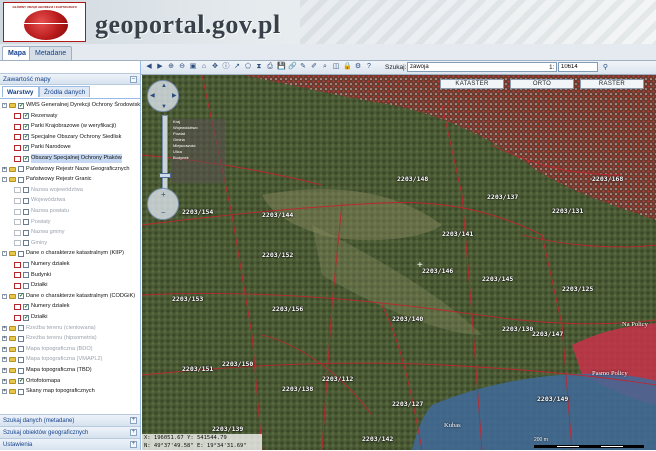  What do you see at coordinates (369, 67) in the screenshot?
I see `help-icon: ?` at bounding box center [369, 67].